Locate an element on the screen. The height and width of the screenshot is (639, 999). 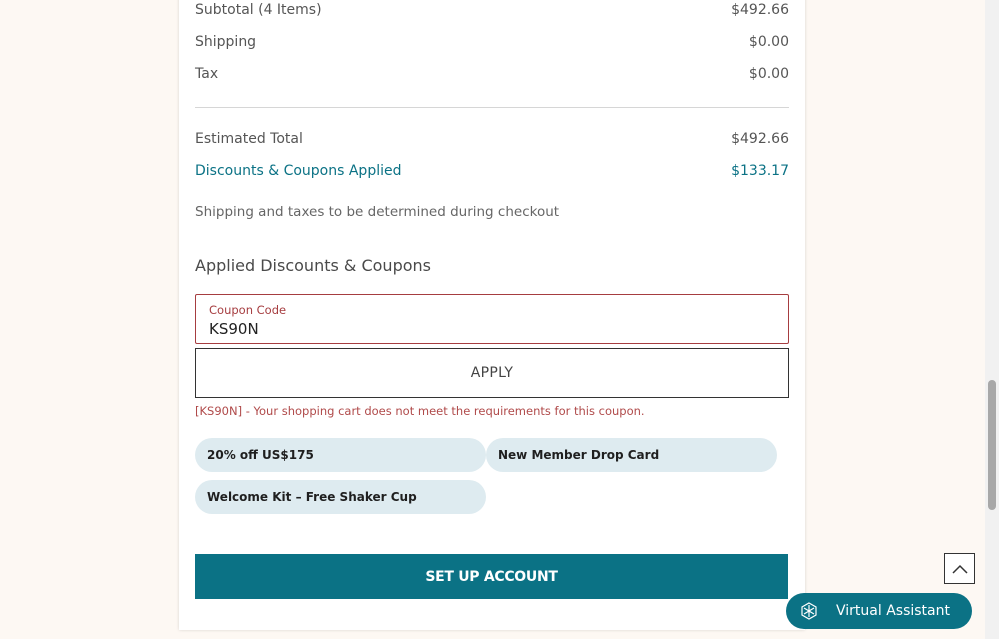
subtotal-value: $492.66 is located at coordinates (760, 10).